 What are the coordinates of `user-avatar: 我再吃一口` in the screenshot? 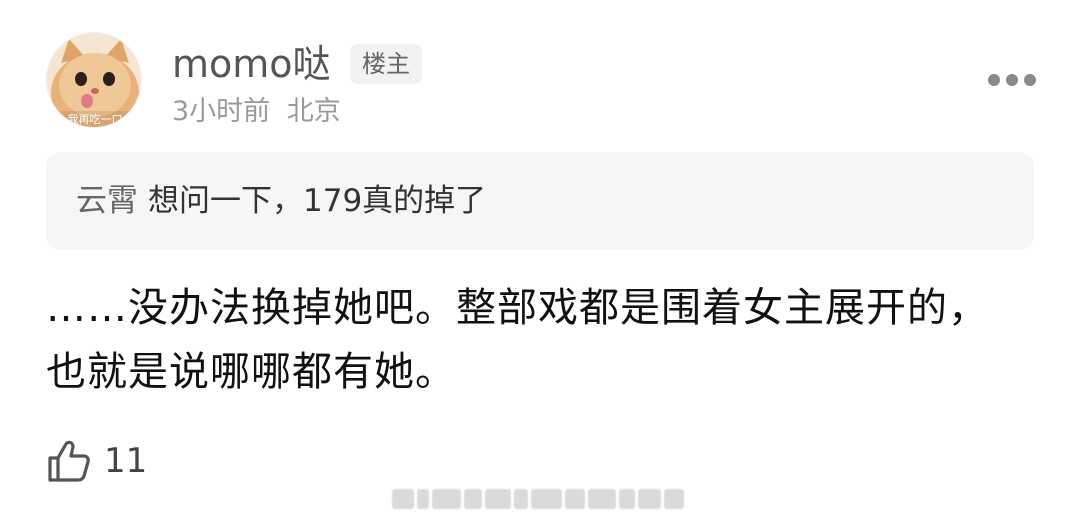 It's located at (94, 80).